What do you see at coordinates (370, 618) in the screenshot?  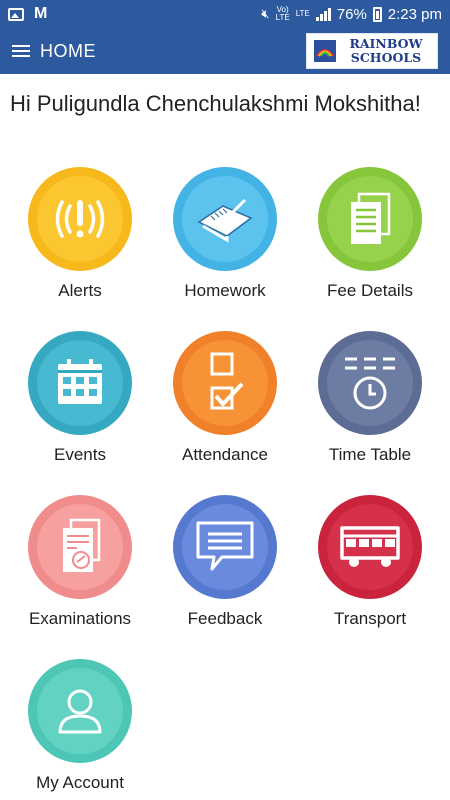 I see `tile-label: Transport` at bounding box center [370, 618].